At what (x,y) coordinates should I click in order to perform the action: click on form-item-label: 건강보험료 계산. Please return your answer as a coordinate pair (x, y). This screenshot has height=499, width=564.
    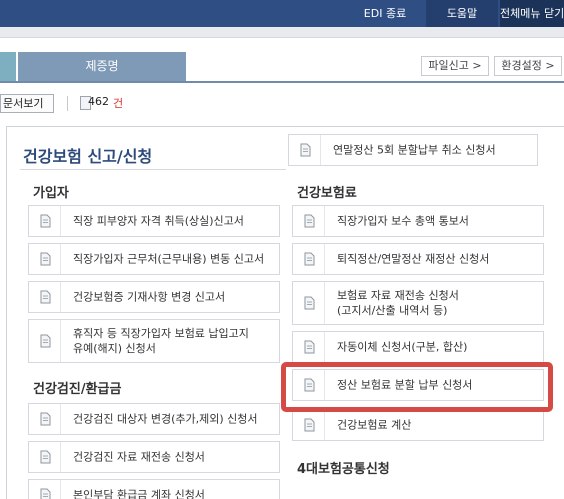
    Looking at the image, I should click on (374, 425).